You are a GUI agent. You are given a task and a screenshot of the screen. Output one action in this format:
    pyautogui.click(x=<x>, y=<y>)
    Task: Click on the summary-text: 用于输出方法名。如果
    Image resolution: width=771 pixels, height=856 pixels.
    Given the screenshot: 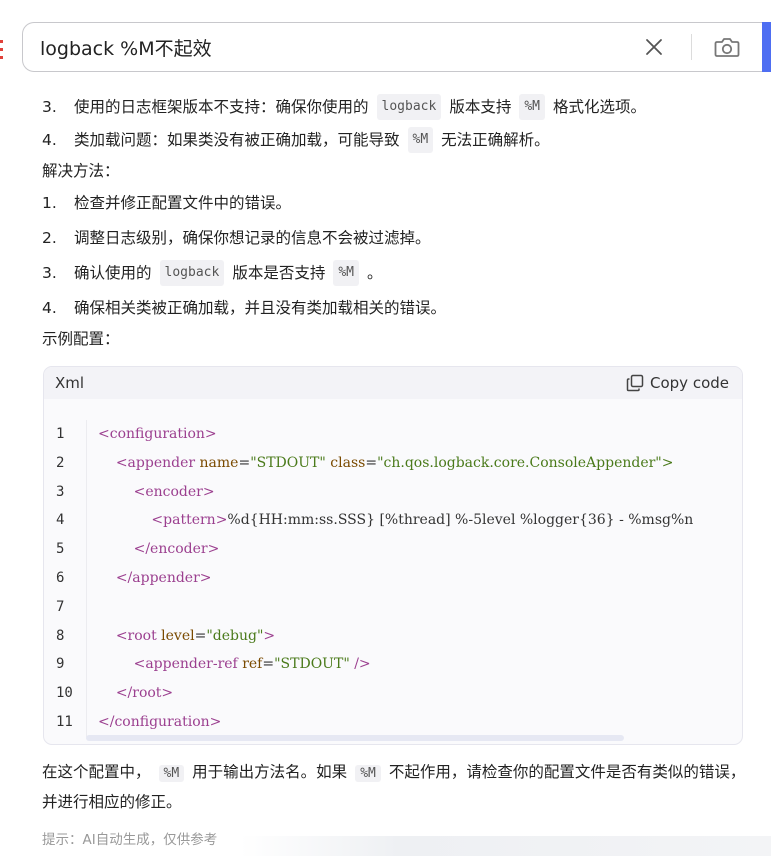 What is the action you would take?
    pyautogui.click(x=270, y=772)
    